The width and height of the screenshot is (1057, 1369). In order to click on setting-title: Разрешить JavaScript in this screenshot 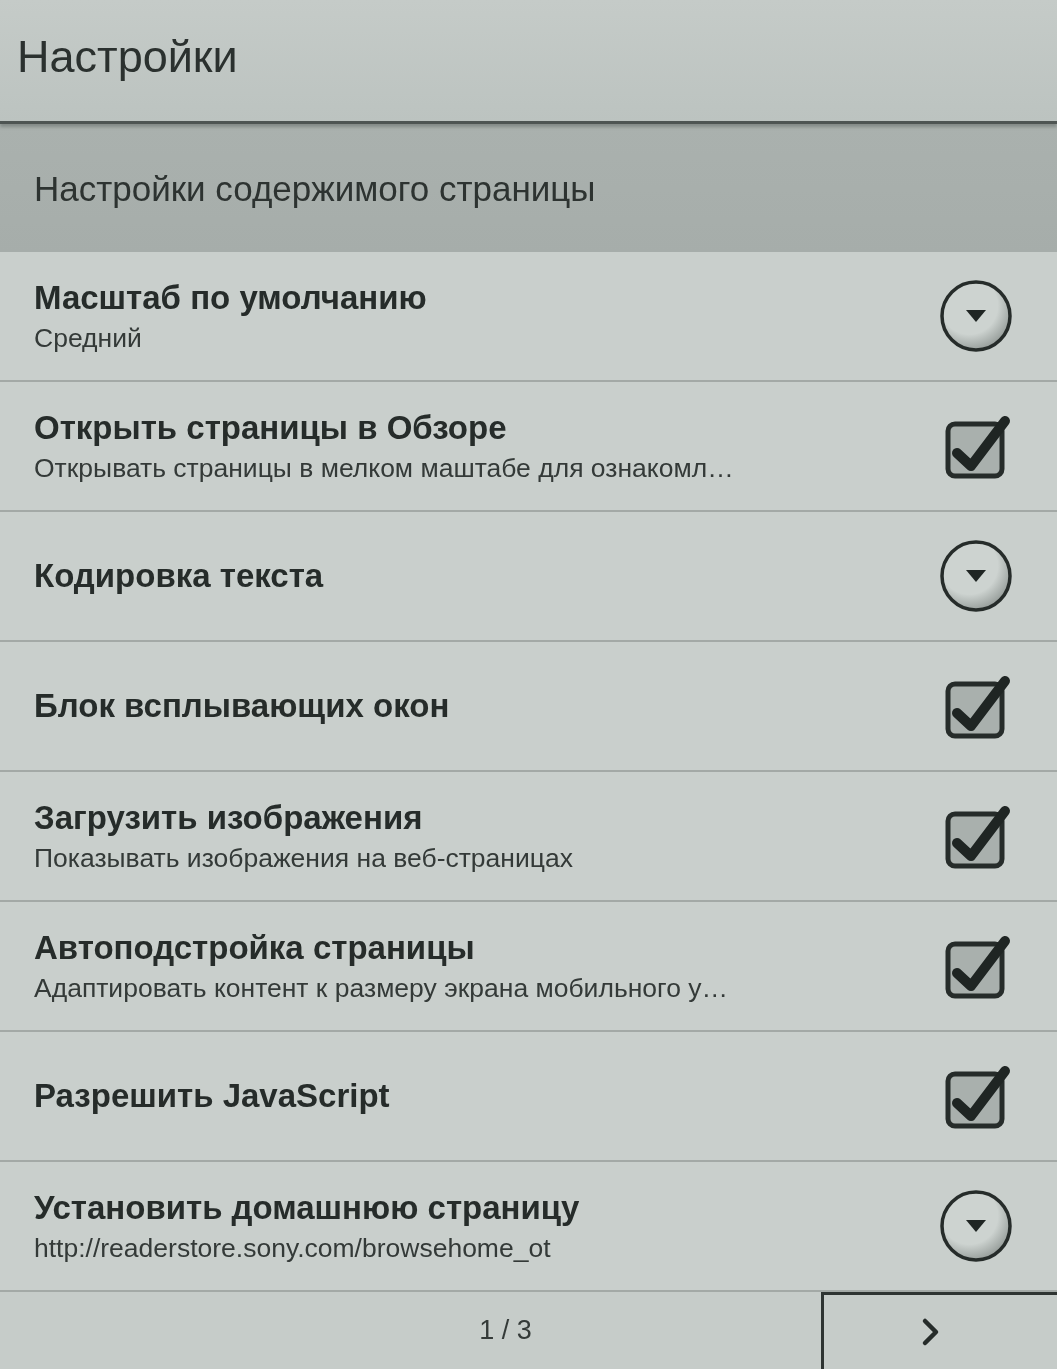, I will do `click(212, 1096)`.